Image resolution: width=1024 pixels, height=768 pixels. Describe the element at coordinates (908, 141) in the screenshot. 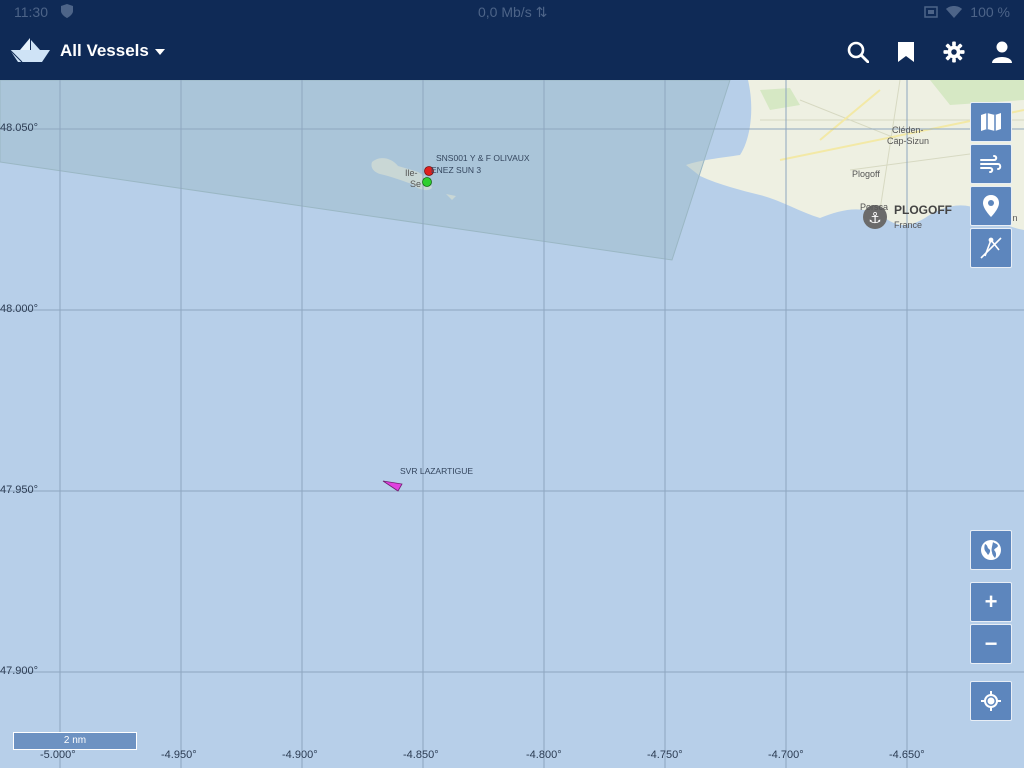

I see `place-label-capsizun: Cap-Sizun` at that location.